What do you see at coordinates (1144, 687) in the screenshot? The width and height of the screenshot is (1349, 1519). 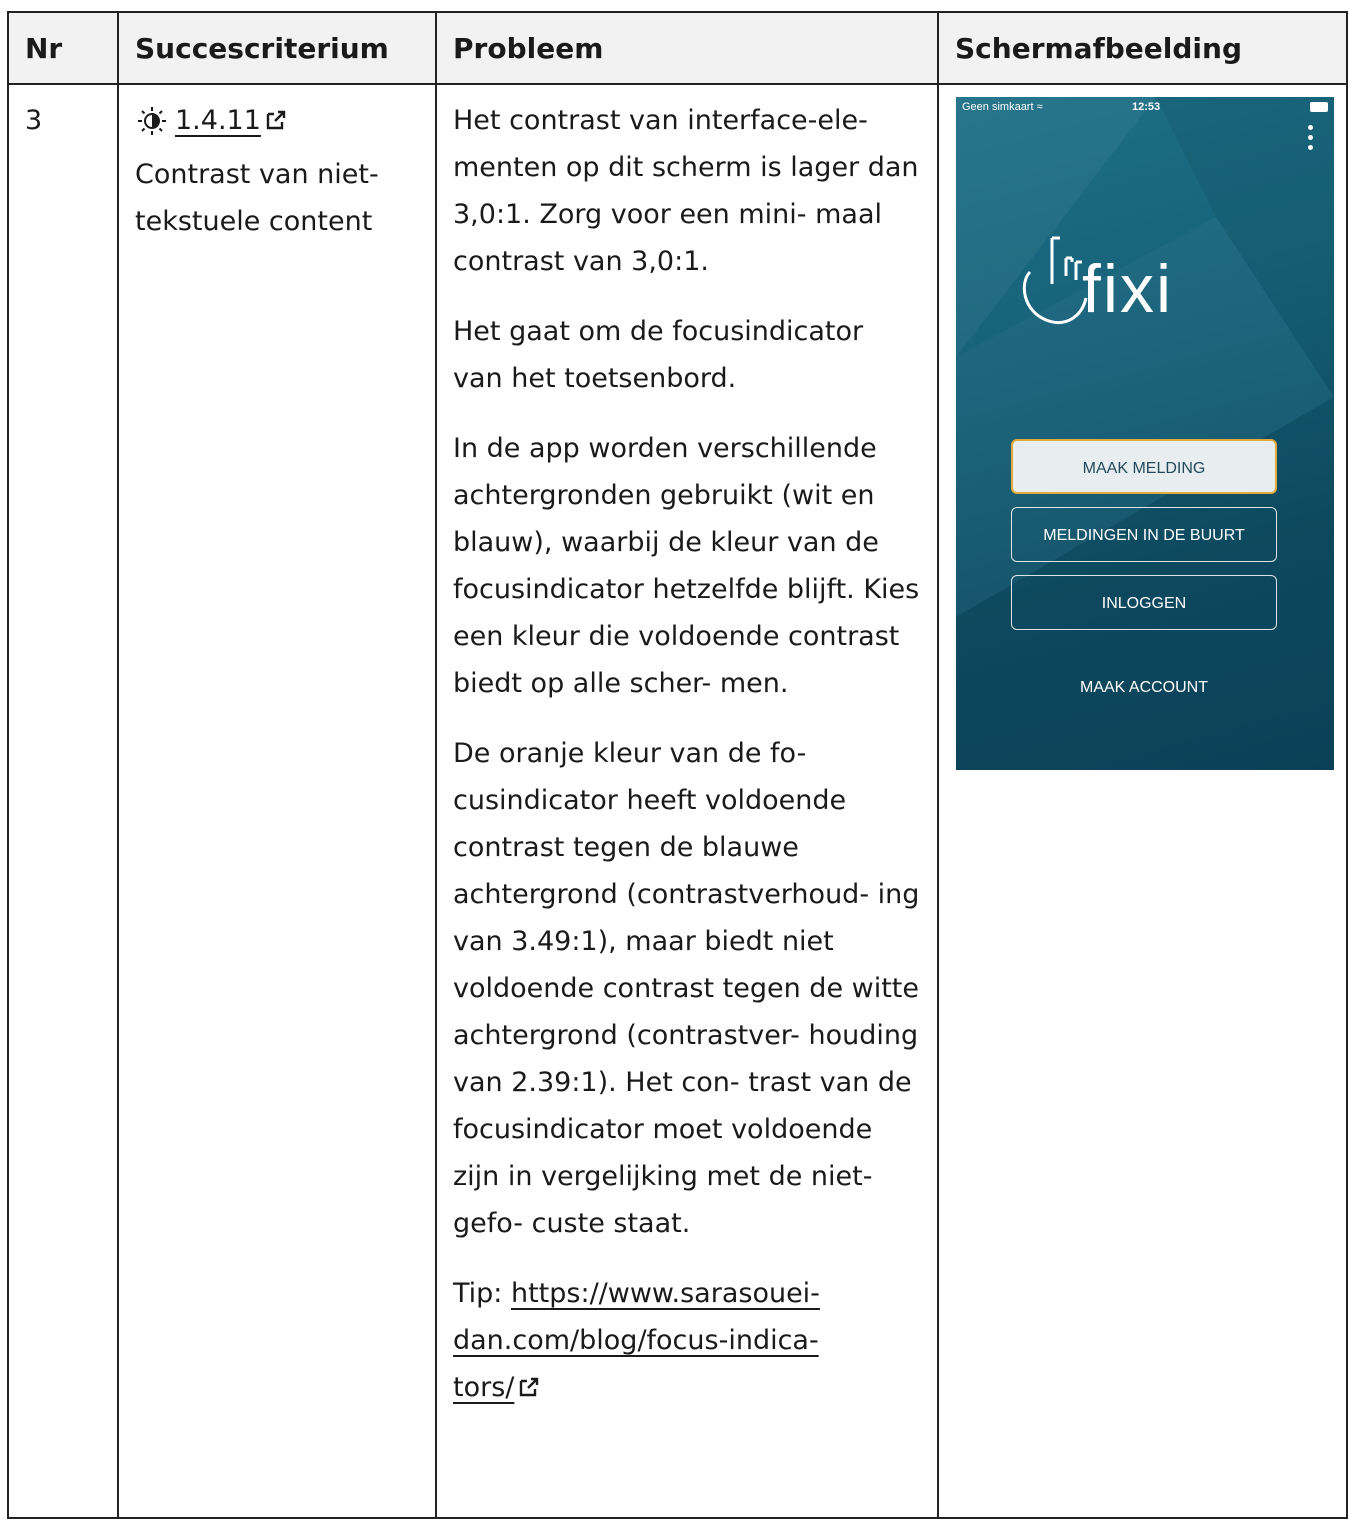 I see `maak-account-link: MAAK ACCOUNT` at bounding box center [1144, 687].